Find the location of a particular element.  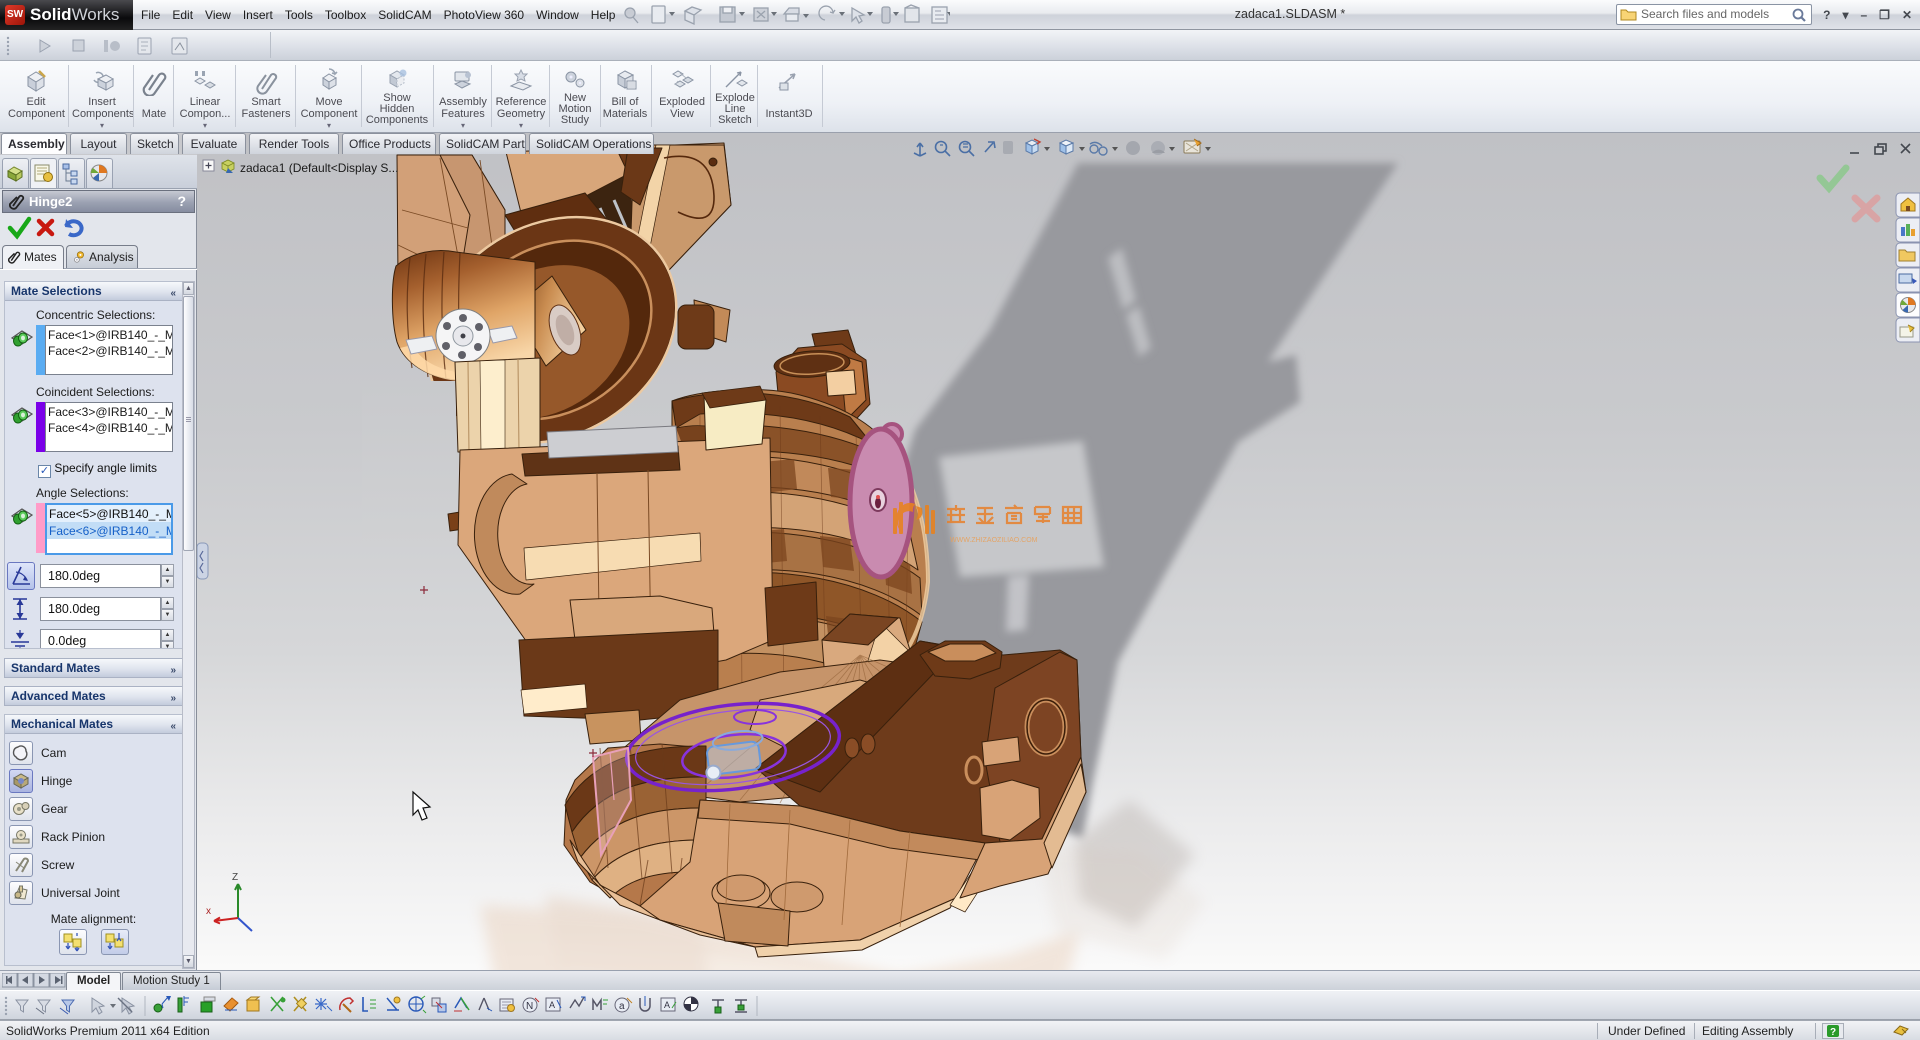

svg-text: Z is located at coordinates (235, 877).